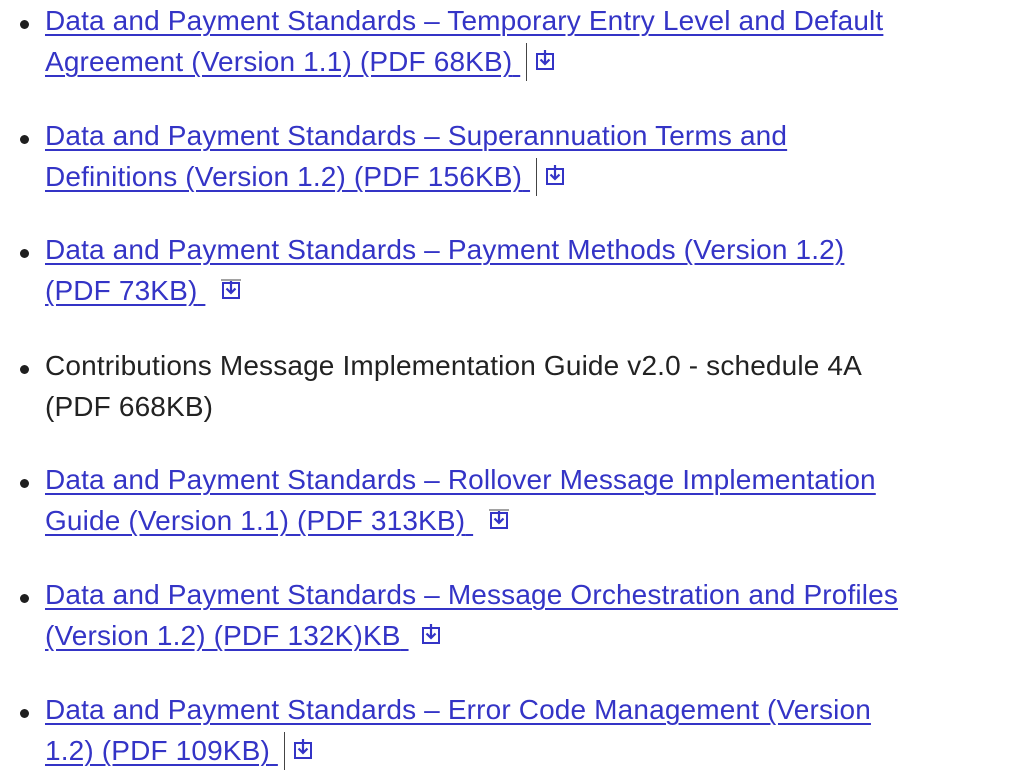 The height and width of the screenshot is (771, 1009). What do you see at coordinates (279, 61) in the screenshot?
I see `link-line-2: Agreement (Version 1.1) (PDF 68KB)` at bounding box center [279, 61].